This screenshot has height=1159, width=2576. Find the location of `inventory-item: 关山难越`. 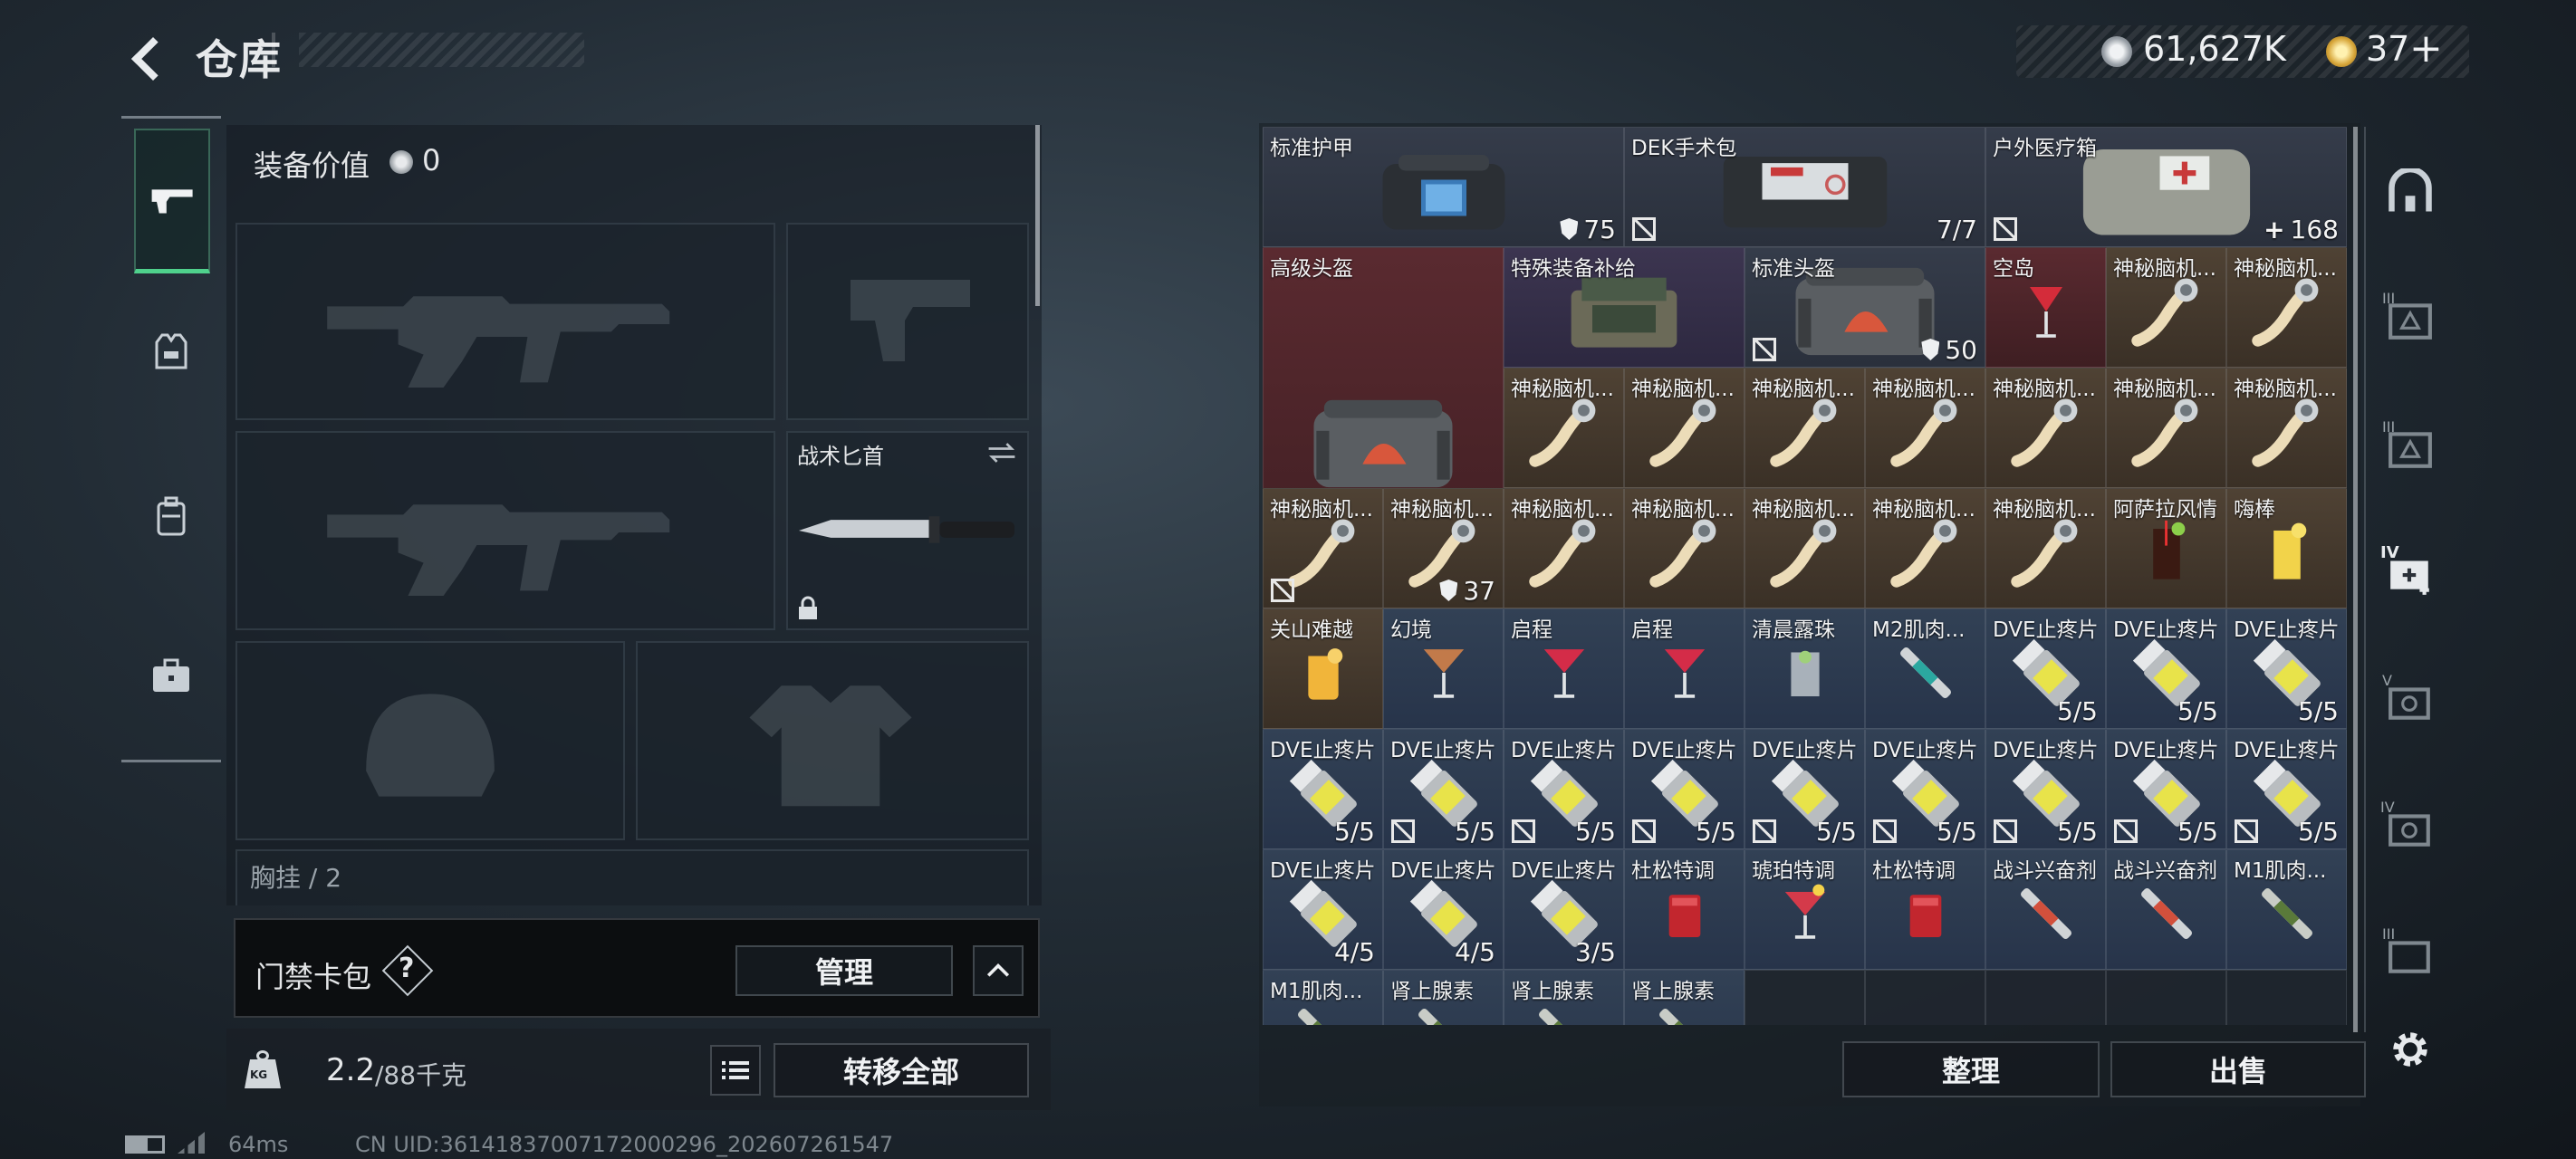

inventory-item: 关山难越 is located at coordinates (1323, 668).